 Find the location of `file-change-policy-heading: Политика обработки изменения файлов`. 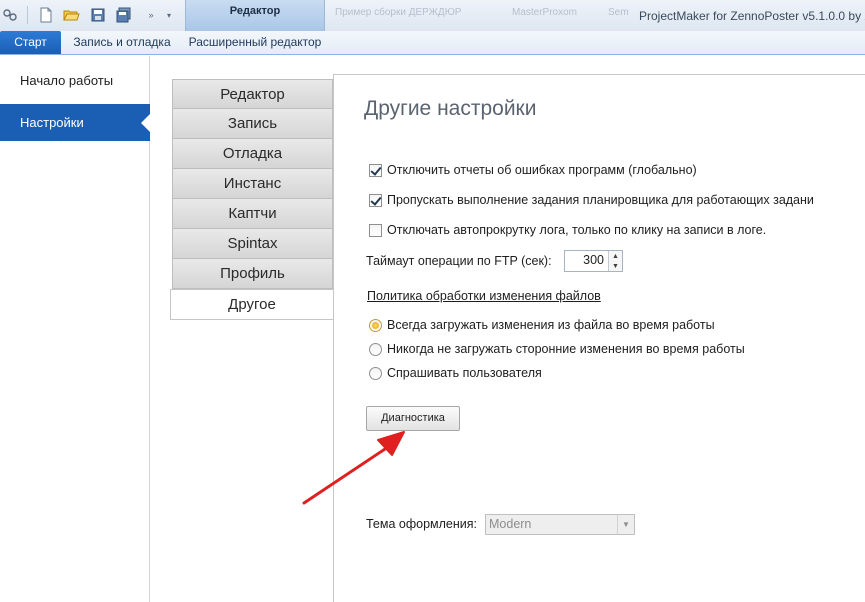

file-change-policy-heading: Политика обработки изменения файлов is located at coordinates (484, 296).